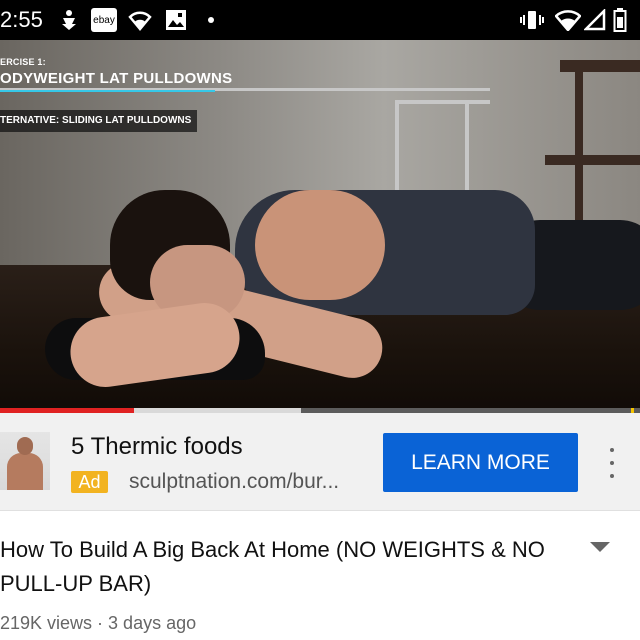 The height and width of the screenshot is (640, 640). What do you see at coordinates (25, 461) in the screenshot?
I see `ad-thumbnail` at bounding box center [25, 461].